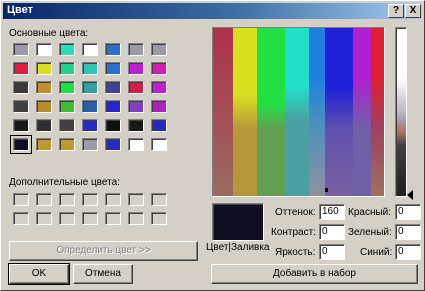 The image size is (425, 291). Describe the element at coordinates (103, 274) in the screenshot. I see `cancel-button: Отмена` at that location.